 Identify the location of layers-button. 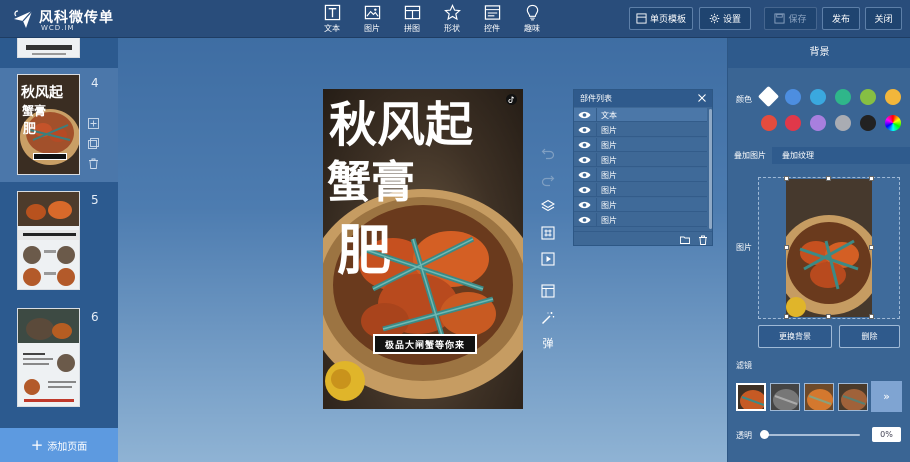
(548, 206).